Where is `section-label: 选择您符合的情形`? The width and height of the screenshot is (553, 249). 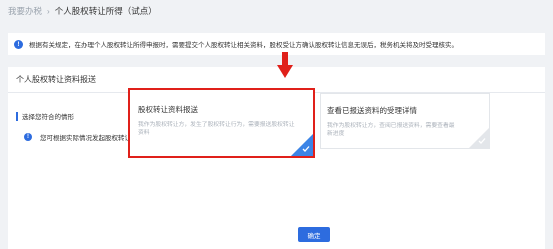 section-label: 选择您符合的情形 is located at coordinates (45, 116).